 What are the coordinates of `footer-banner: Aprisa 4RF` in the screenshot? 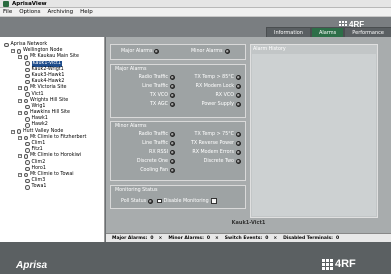 It's located at (195, 258).